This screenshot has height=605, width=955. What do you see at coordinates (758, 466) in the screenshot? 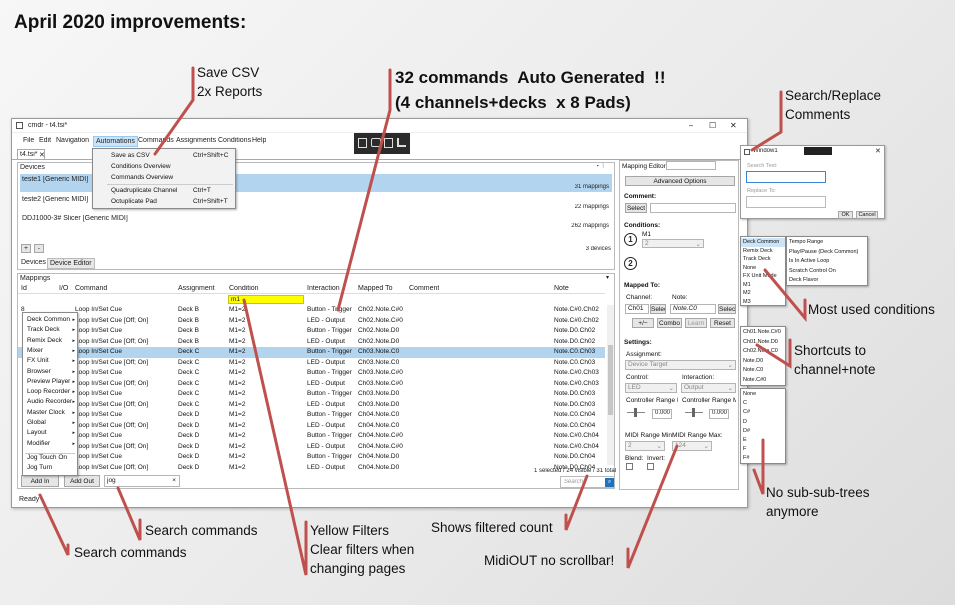
I see `arrow-no-sub-trees` at bounding box center [758, 466].